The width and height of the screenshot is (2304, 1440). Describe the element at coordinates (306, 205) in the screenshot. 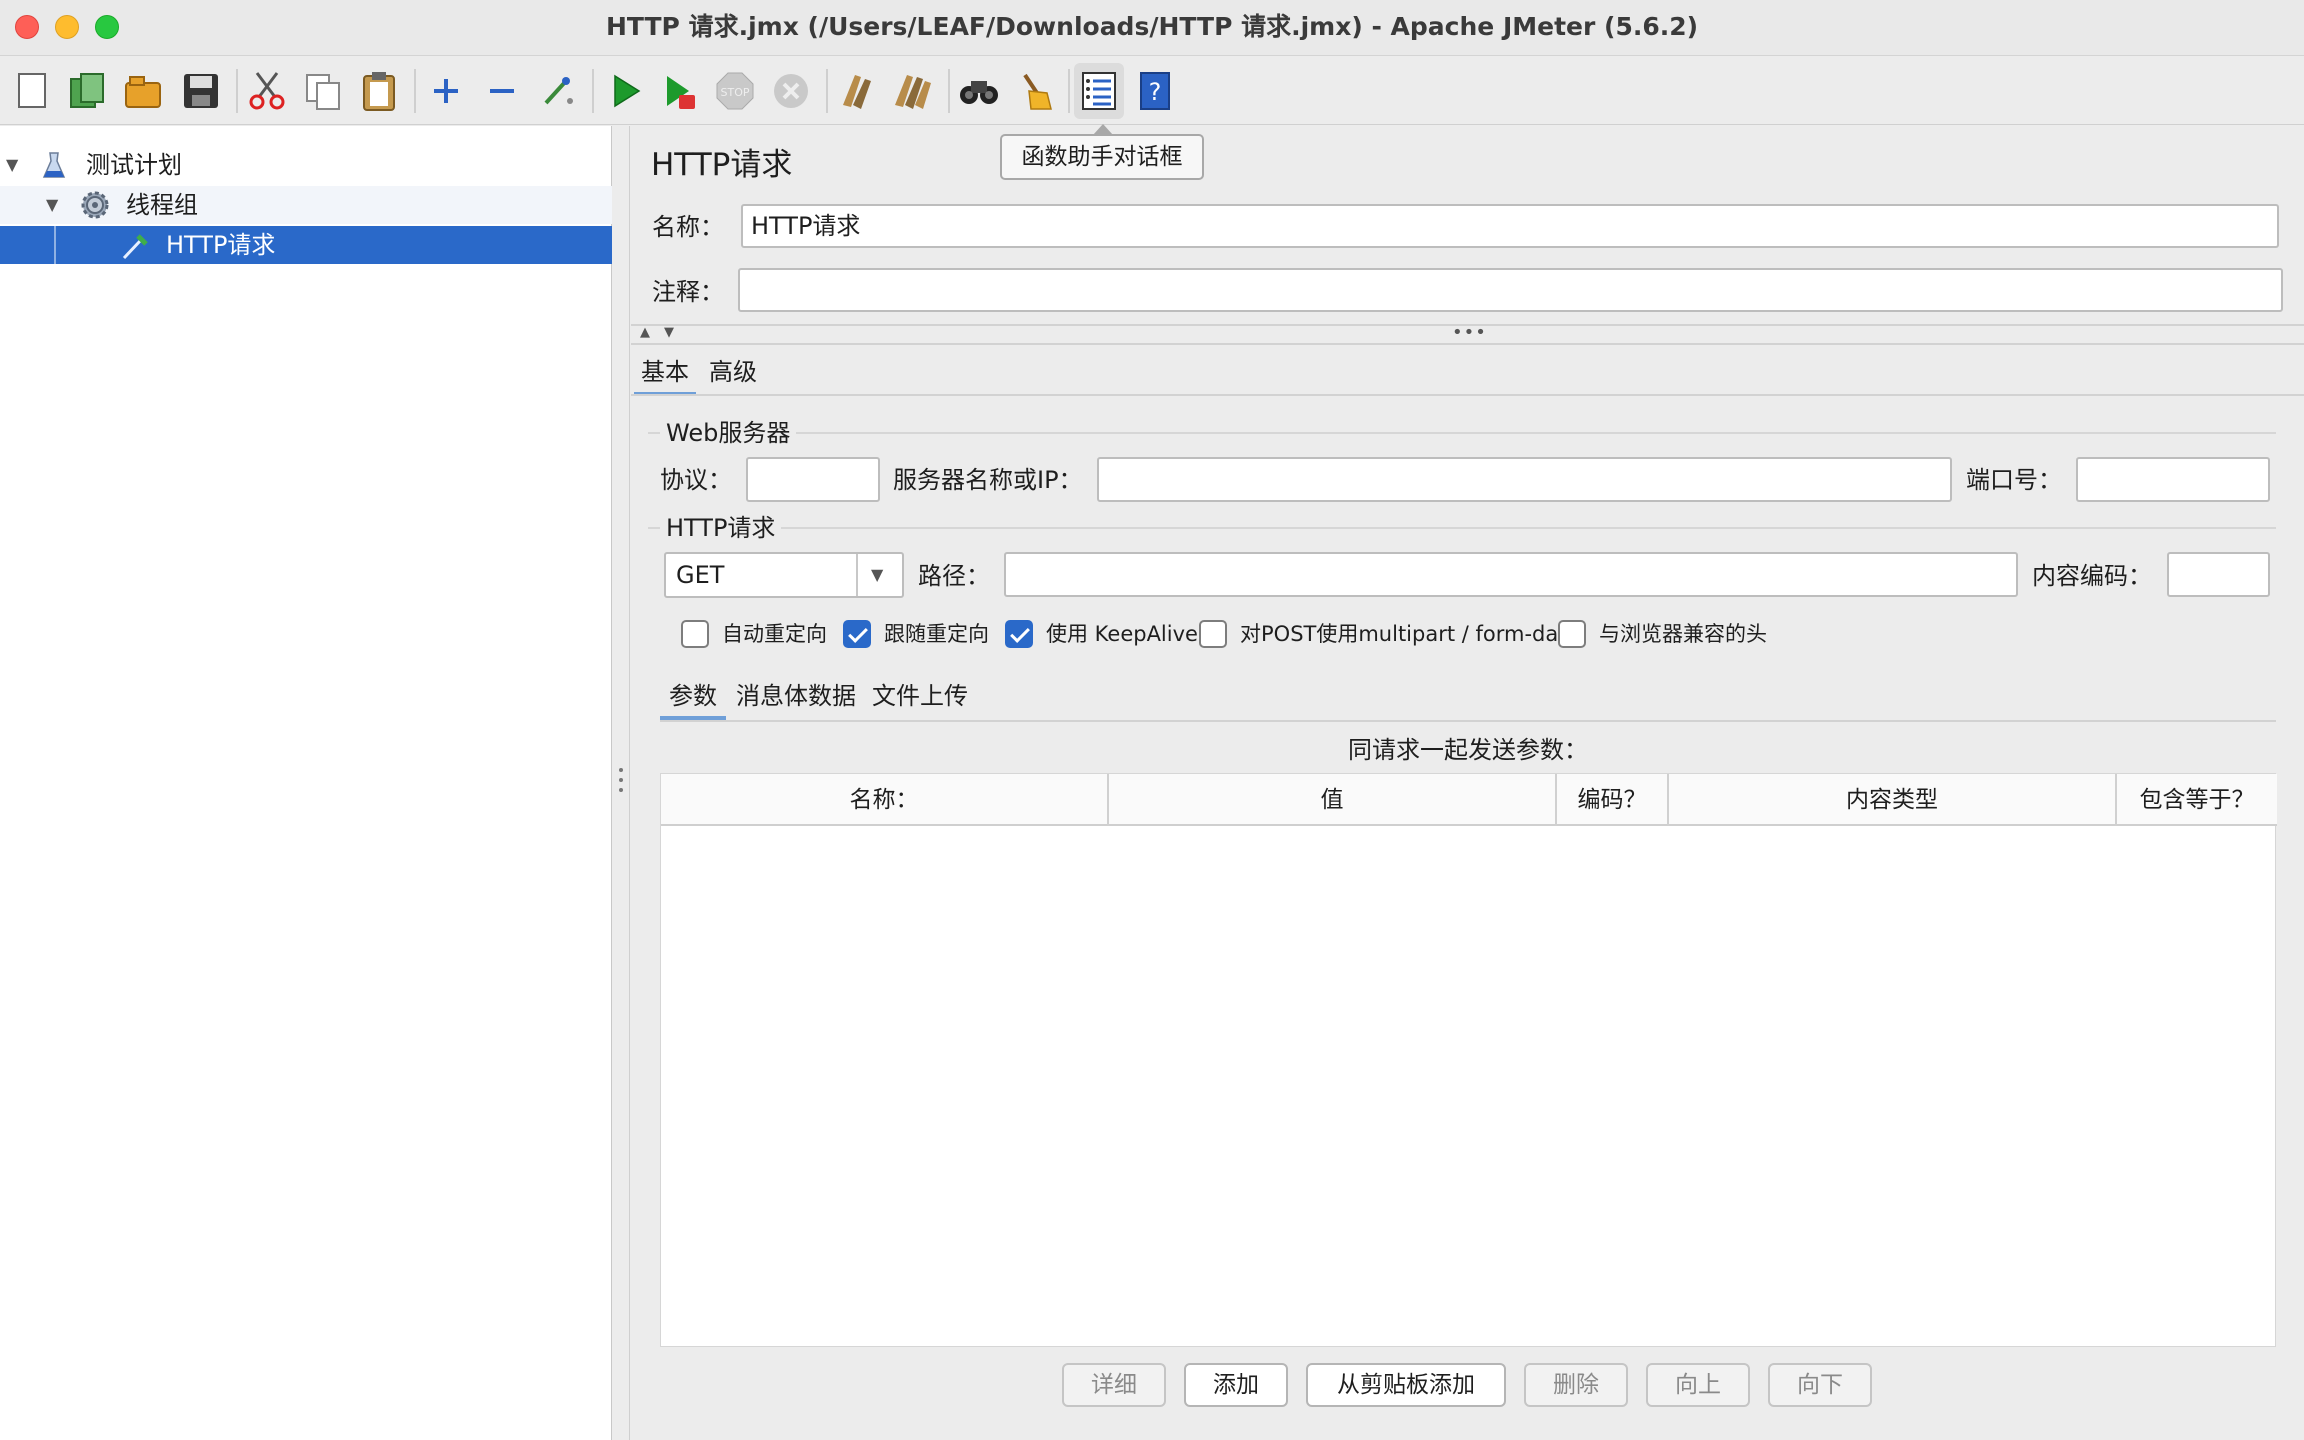

I see `tree-item-thread-group: ▼ 线程组` at that location.